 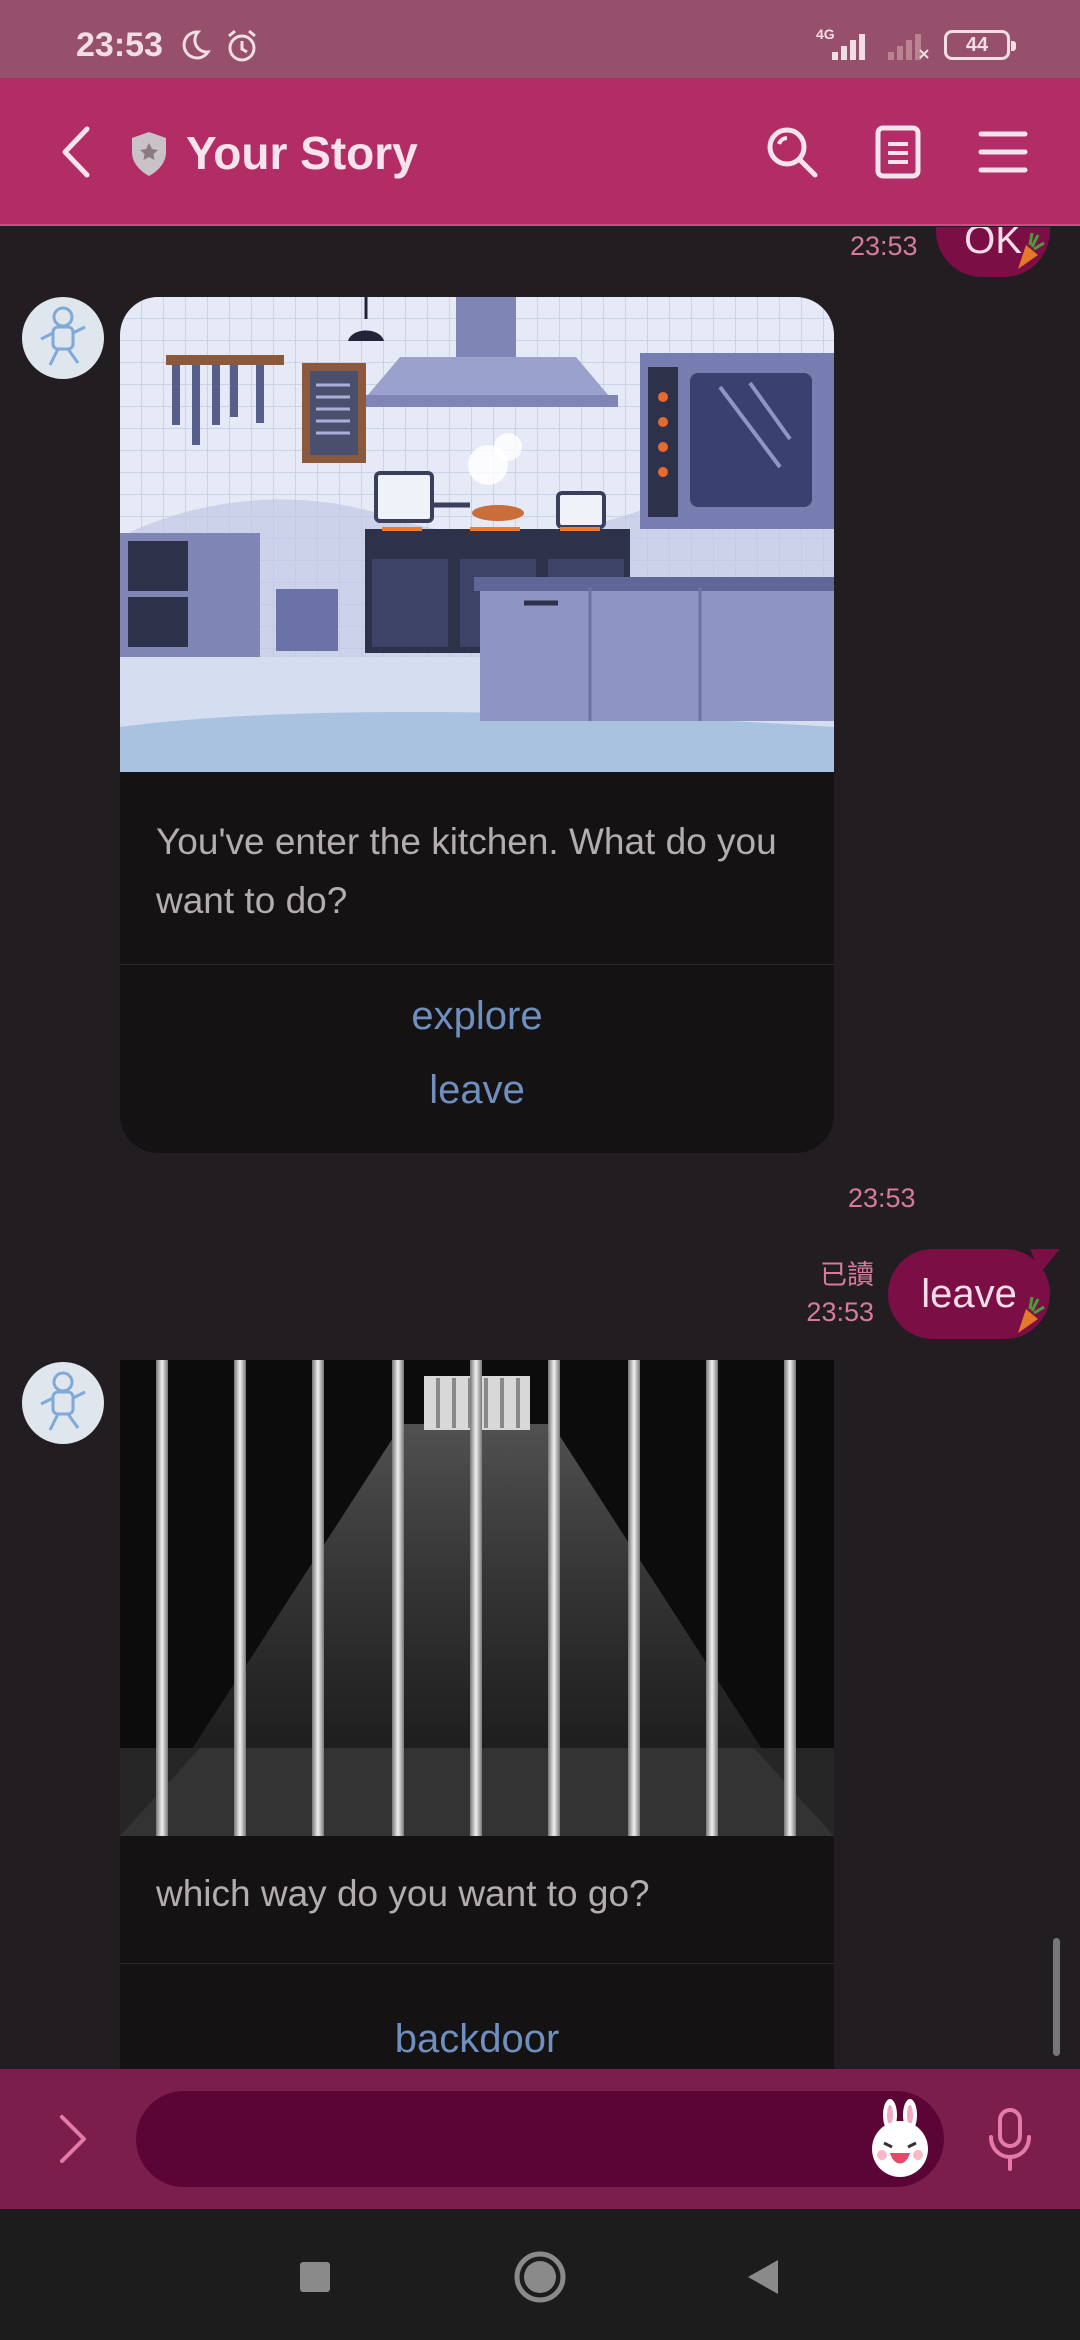 I want to click on search-button, so click(x=792, y=152).